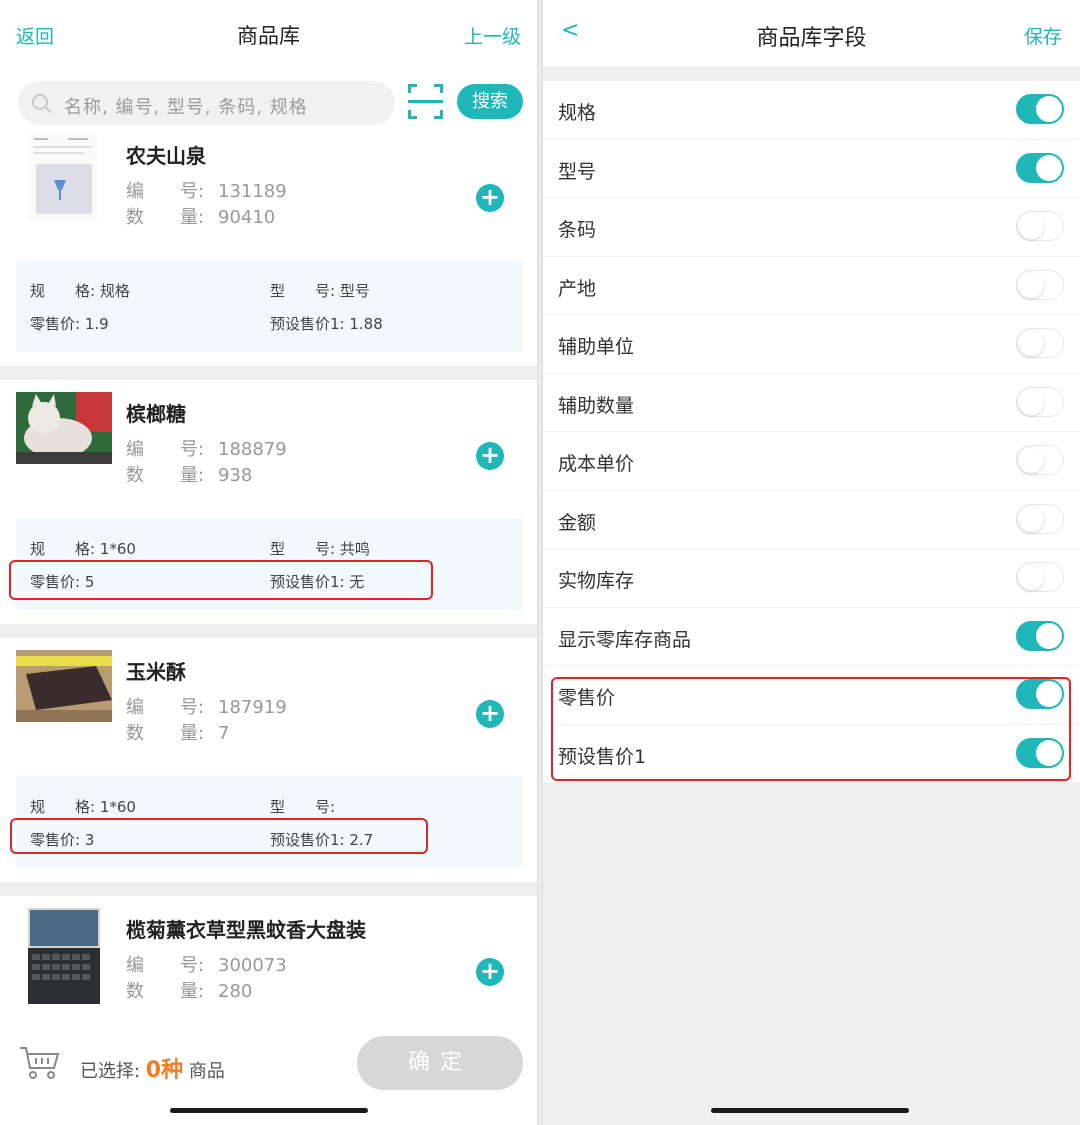  I want to click on scan-icon, so click(425, 101).